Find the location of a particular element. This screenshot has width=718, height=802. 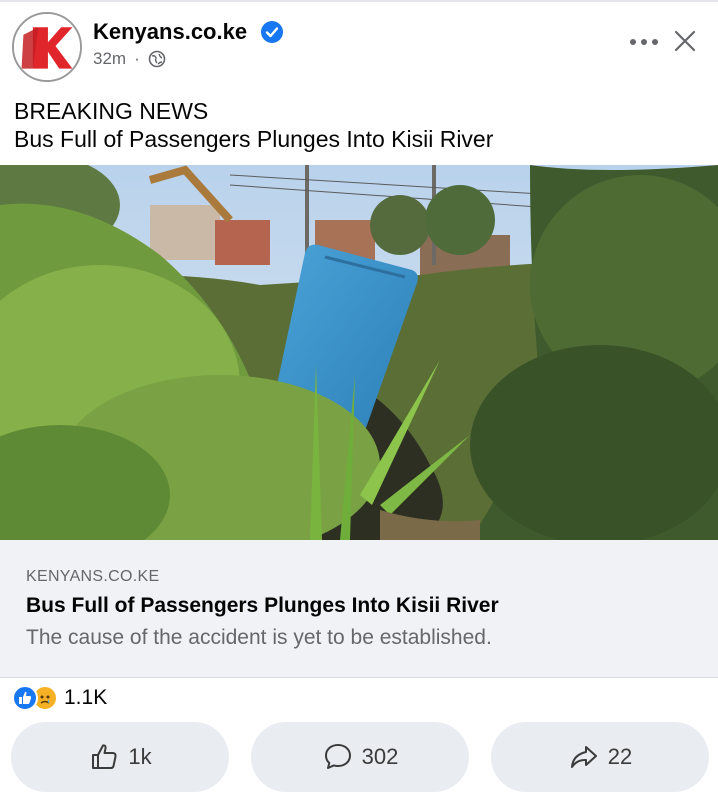

caption-headline: BREAKING NEWS is located at coordinates (111, 111).